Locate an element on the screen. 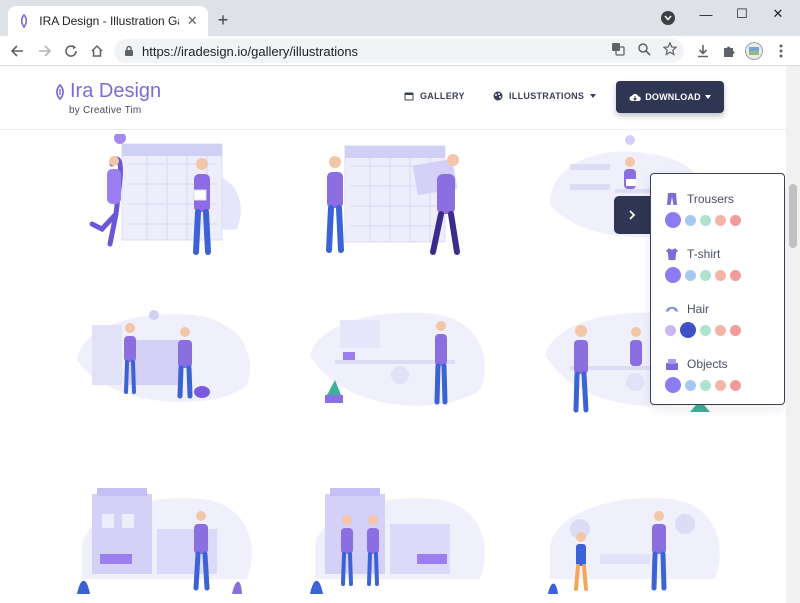  customizer-toggle-button is located at coordinates (632, 215).